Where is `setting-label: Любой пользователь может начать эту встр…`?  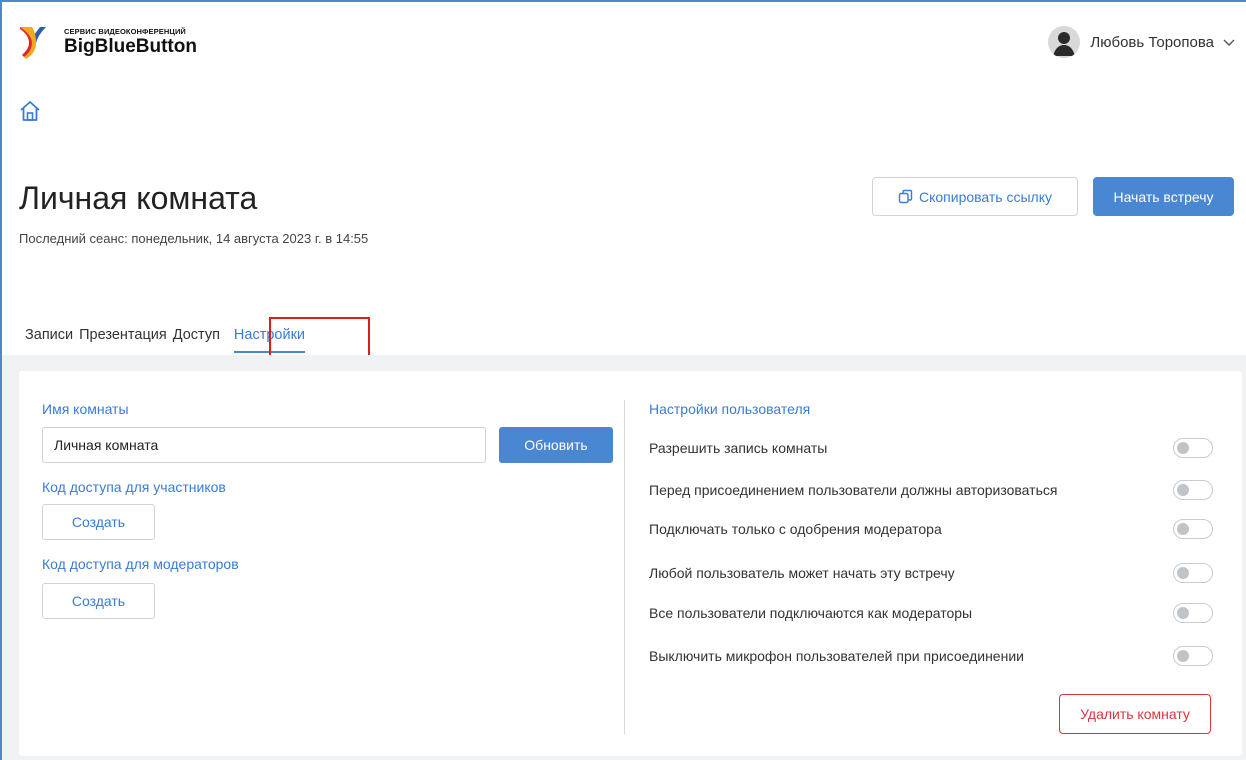 setting-label: Любой пользователь может начать эту встр… is located at coordinates (802, 573).